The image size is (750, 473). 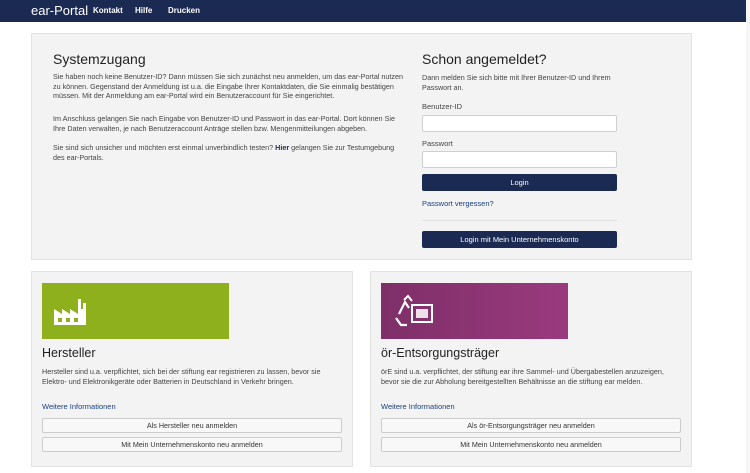 I want to click on userid-input, so click(x=519, y=123).